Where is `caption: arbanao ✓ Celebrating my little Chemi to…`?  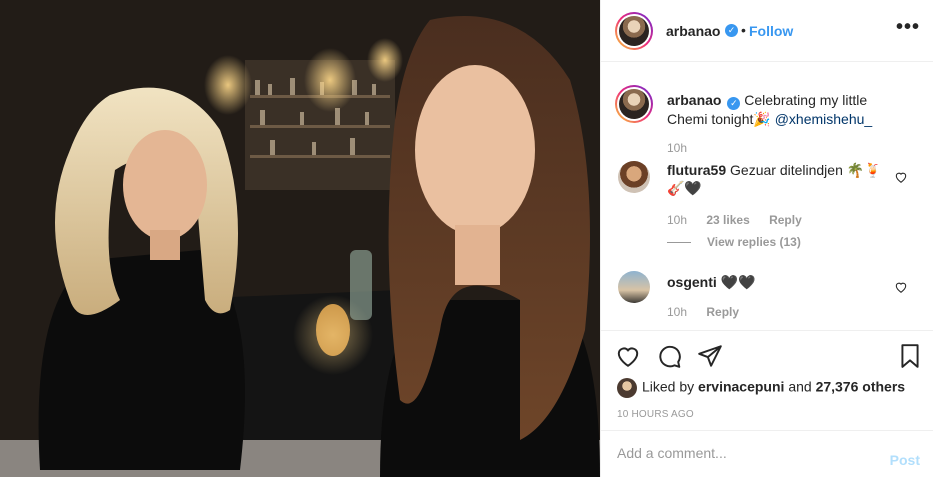
caption: arbanao ✓ Celebrating my little Chemi to… is located at coordinates (782, 109).